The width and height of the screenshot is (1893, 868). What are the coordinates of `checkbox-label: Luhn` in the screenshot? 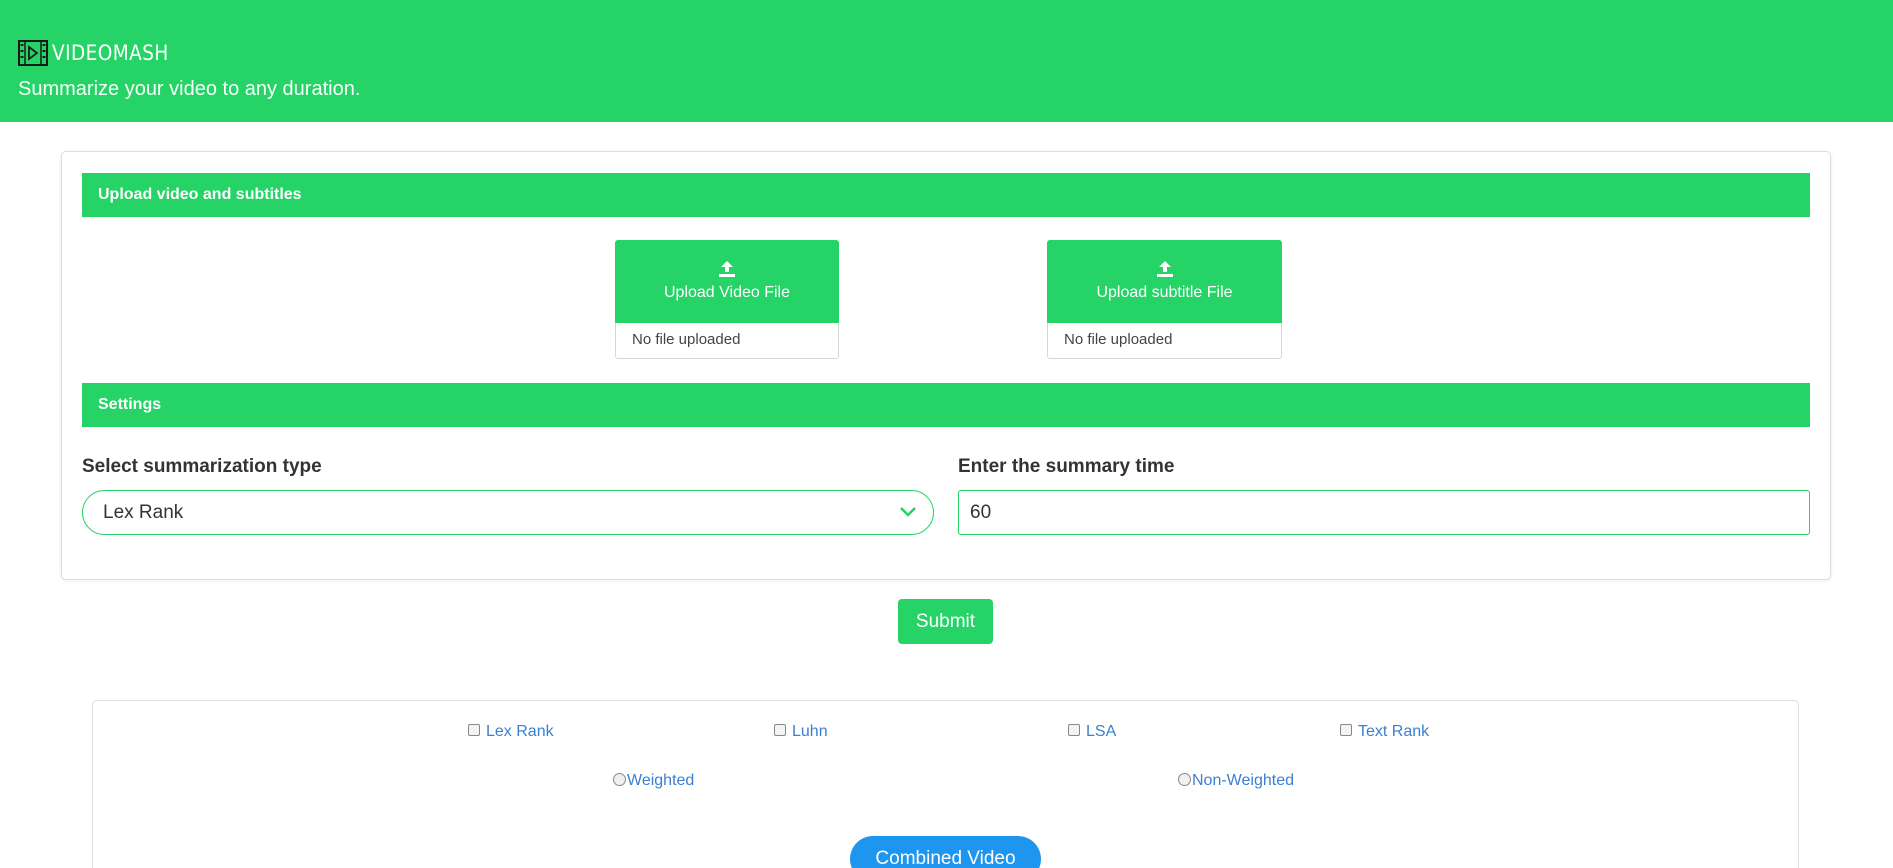 It's located at (810, 731).